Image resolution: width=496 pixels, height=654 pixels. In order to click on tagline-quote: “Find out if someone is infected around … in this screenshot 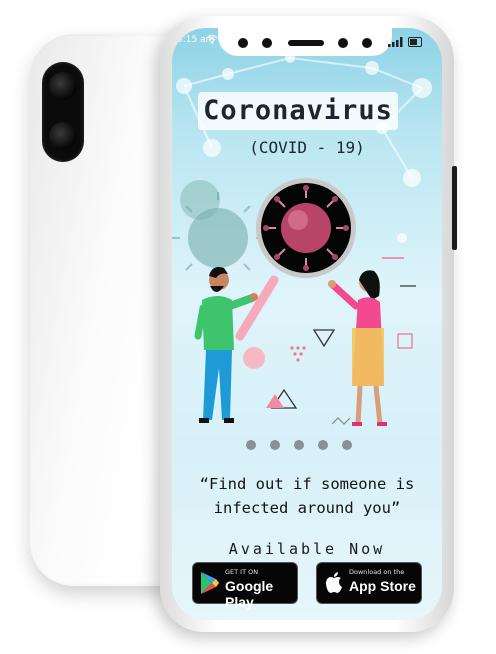, I will do `click(307, 496)`.